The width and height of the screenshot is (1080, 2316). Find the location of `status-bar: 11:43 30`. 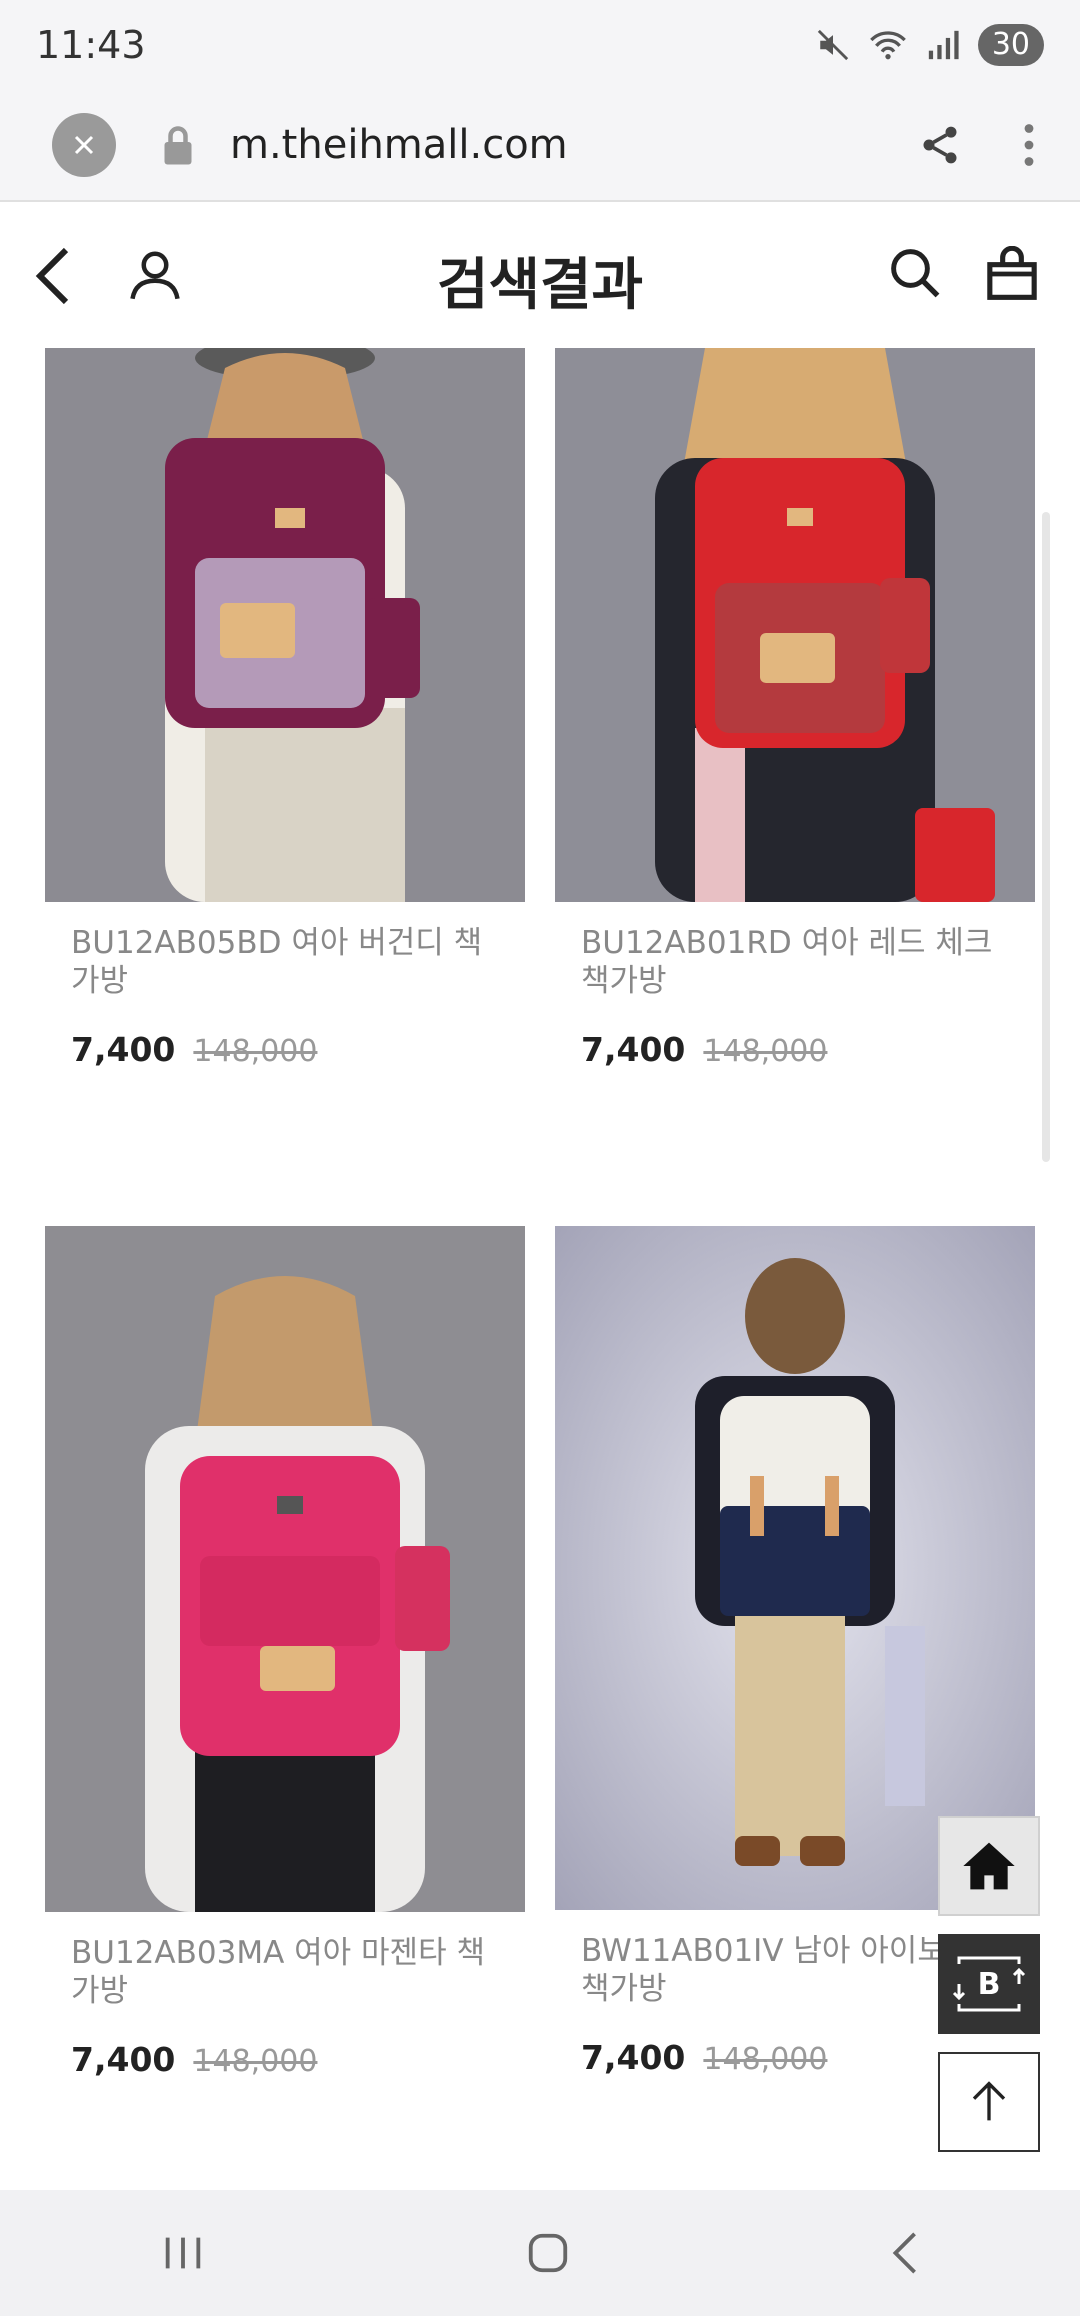

status-bar: 11:43 30 is located at coordinates (540, 45).